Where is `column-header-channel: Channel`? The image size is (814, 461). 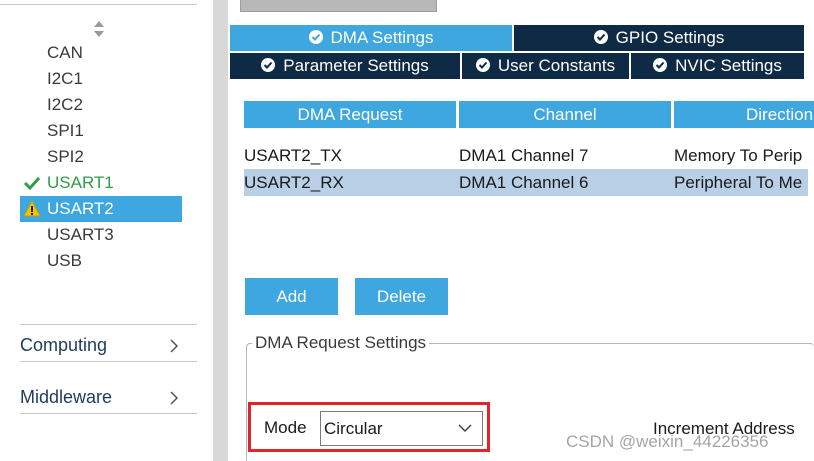 column-header-channel: Channel is located at coordinates (565, 114).